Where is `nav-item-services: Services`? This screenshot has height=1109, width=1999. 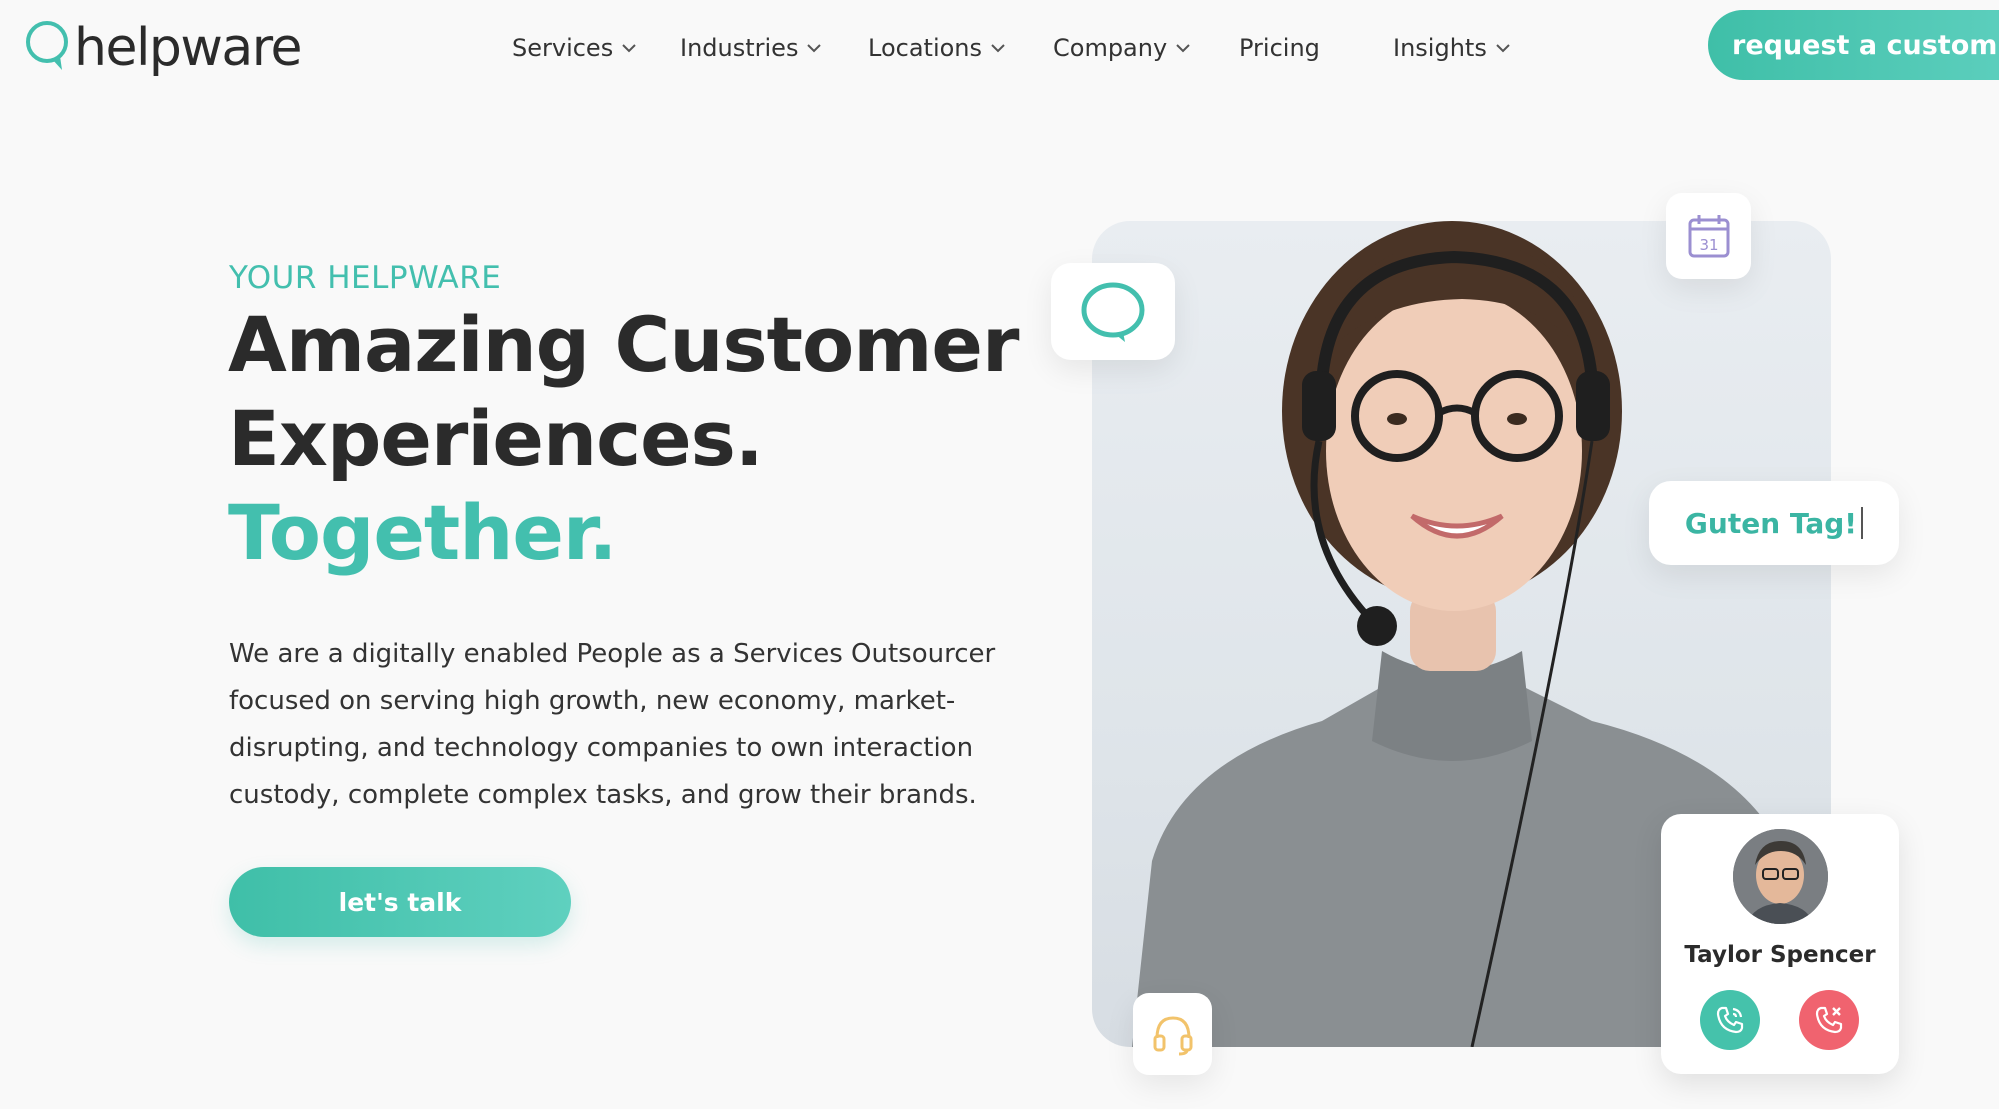
nav-item-services: Services is located at coordinates (574, 48).